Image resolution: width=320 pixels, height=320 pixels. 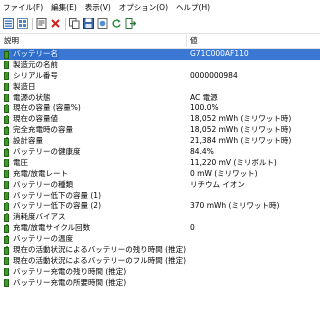 I want to click on item-value: 370 mWh (ミリワット時), so click(x=235, y=206).